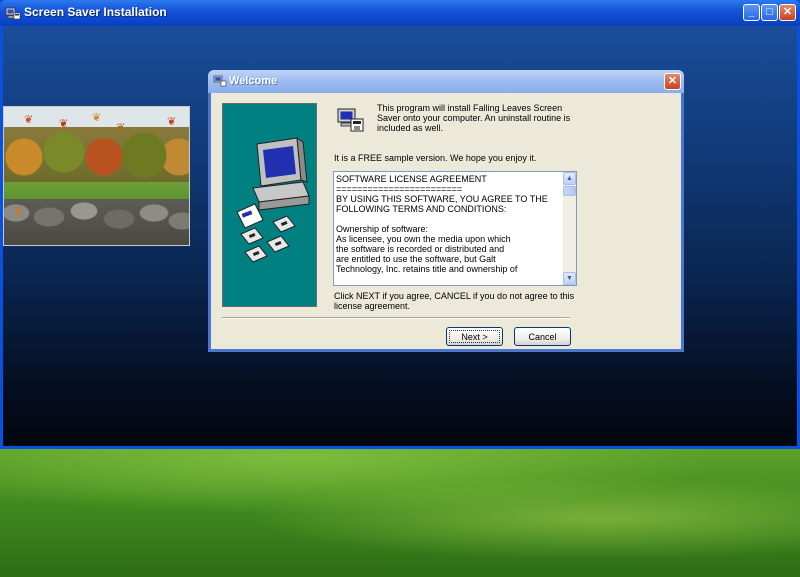  Describe the element at coordinates (95, 12) in the screenshot. I see `app-title: Screen Saver Installation` at that location.